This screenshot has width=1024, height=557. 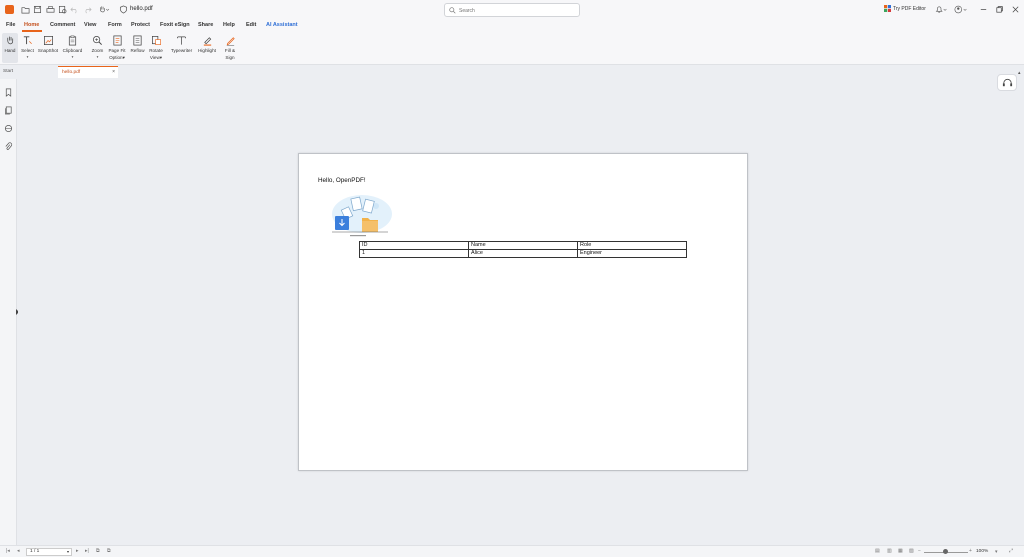 I want to click on facing-view-icon: ▦, so click(x=900, y=551).